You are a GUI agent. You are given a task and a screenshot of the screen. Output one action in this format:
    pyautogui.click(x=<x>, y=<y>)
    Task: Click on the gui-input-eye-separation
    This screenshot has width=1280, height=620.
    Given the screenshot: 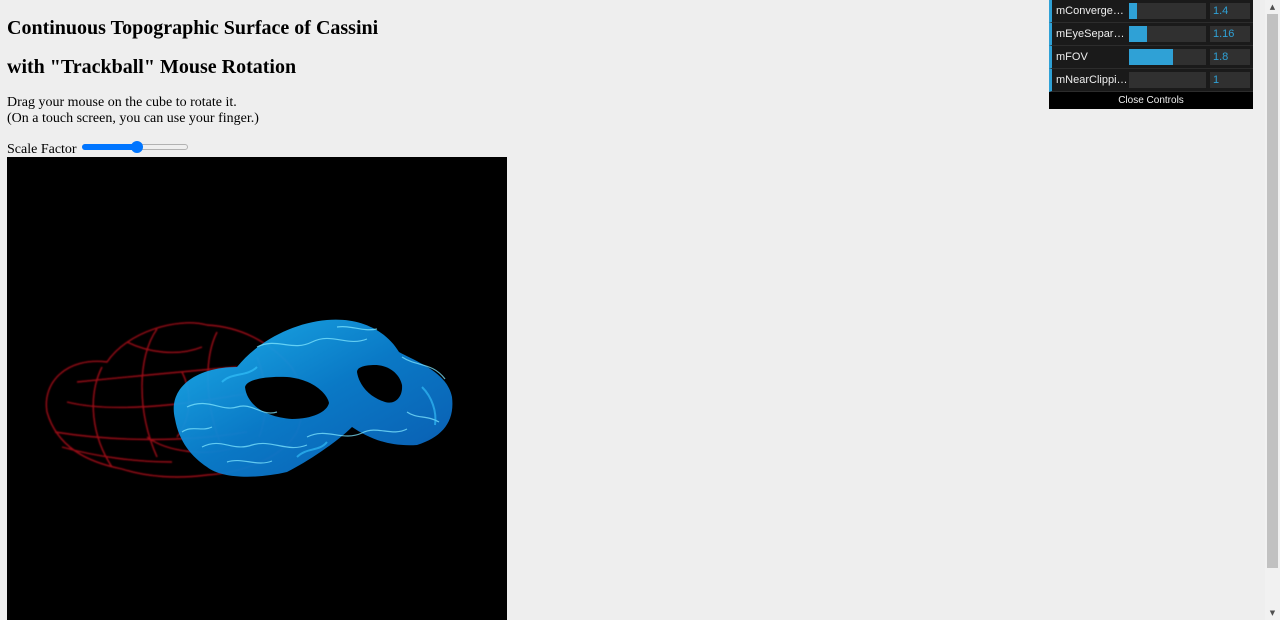 What is the action you would take?
    pyautogui.click(x=1230, y=34)
    